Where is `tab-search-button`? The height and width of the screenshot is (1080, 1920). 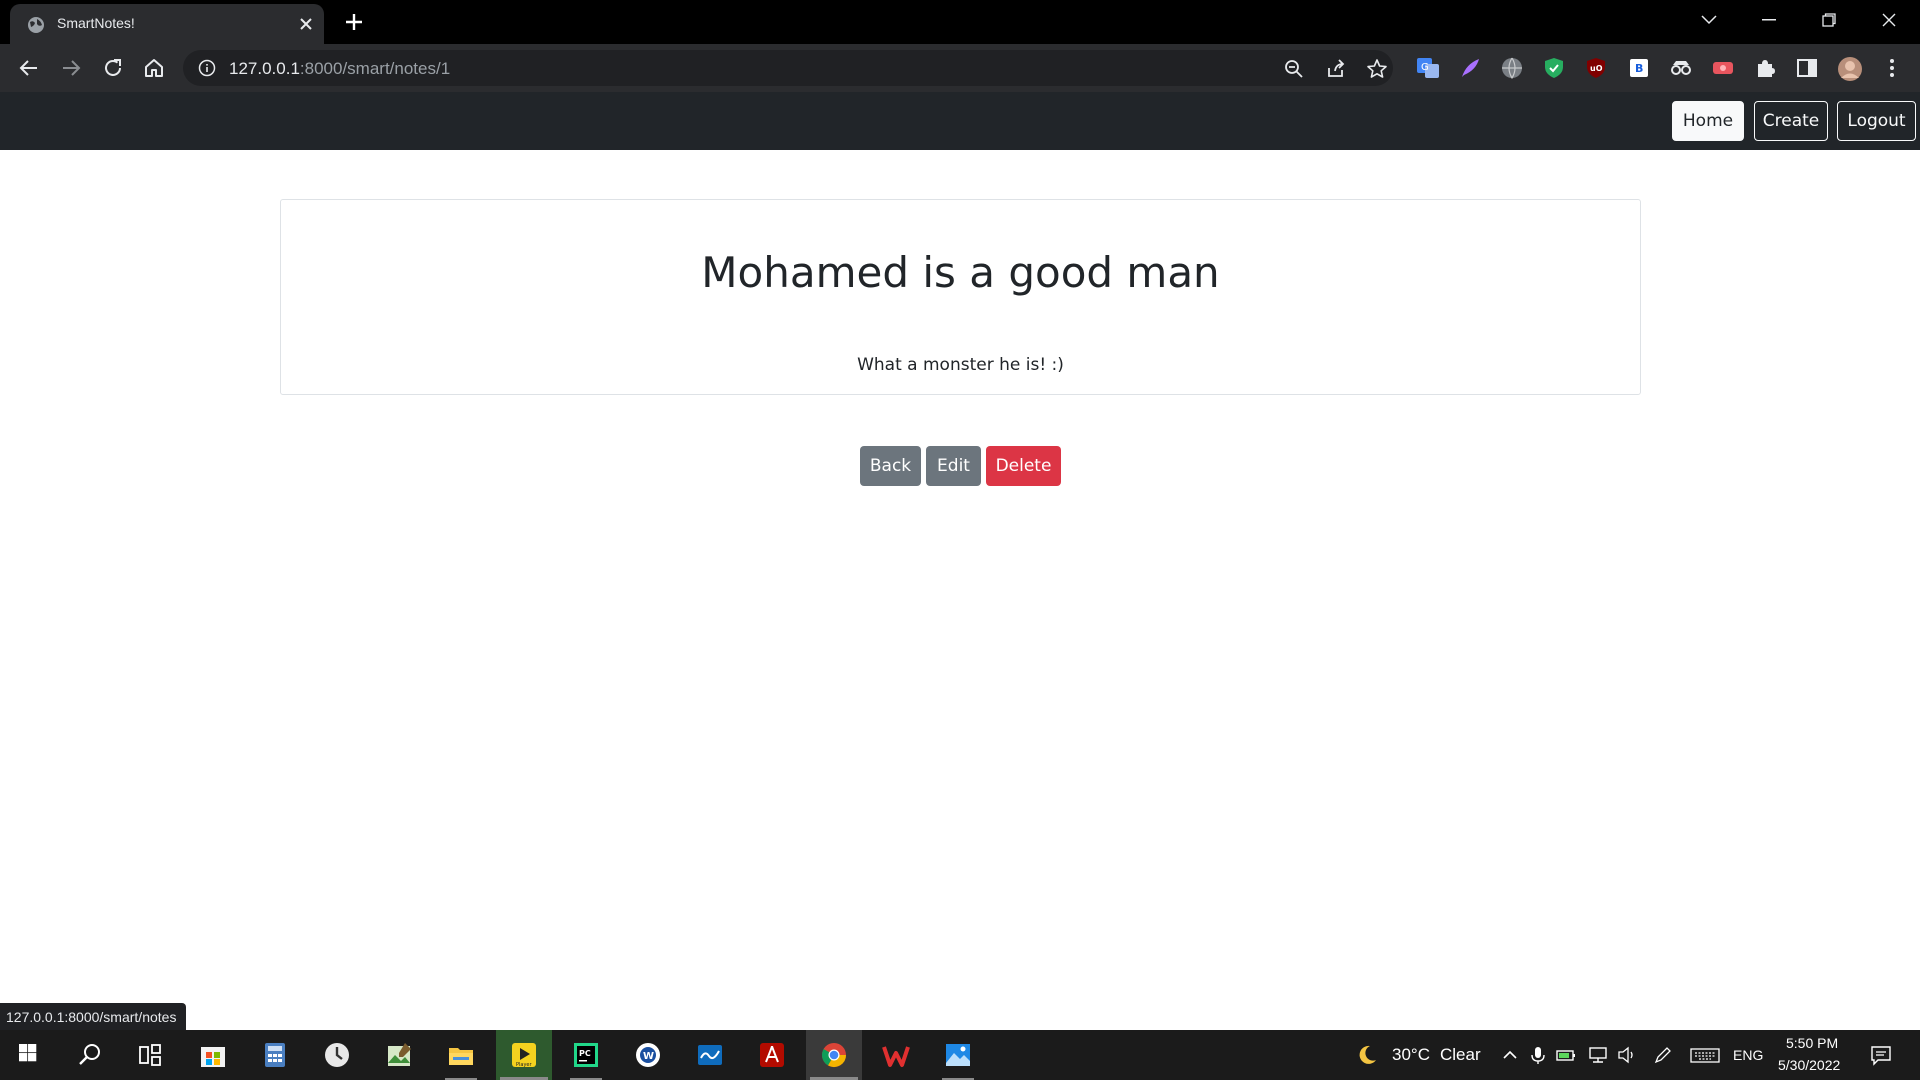 tab-search-button is located at coordinates (1709, 20).